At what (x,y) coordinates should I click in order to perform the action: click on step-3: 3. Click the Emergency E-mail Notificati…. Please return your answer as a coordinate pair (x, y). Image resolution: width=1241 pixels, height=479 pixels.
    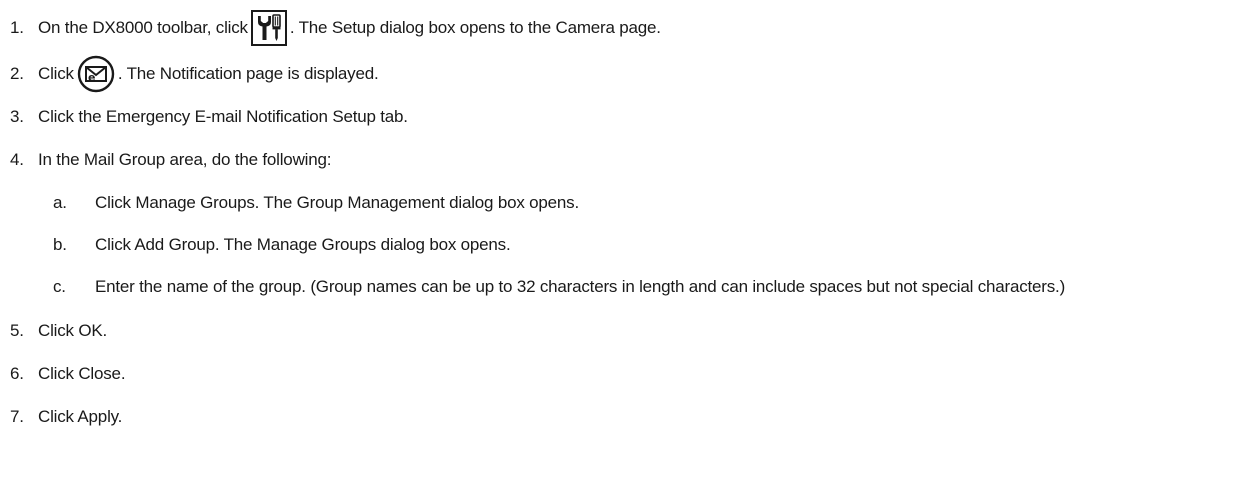
    Looking at the image, I should click on (209, 117).